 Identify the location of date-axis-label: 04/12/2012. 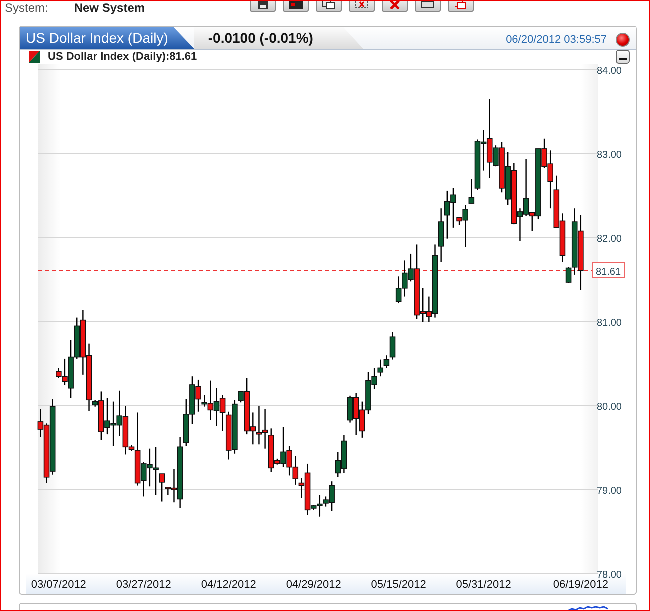
(228, 585).